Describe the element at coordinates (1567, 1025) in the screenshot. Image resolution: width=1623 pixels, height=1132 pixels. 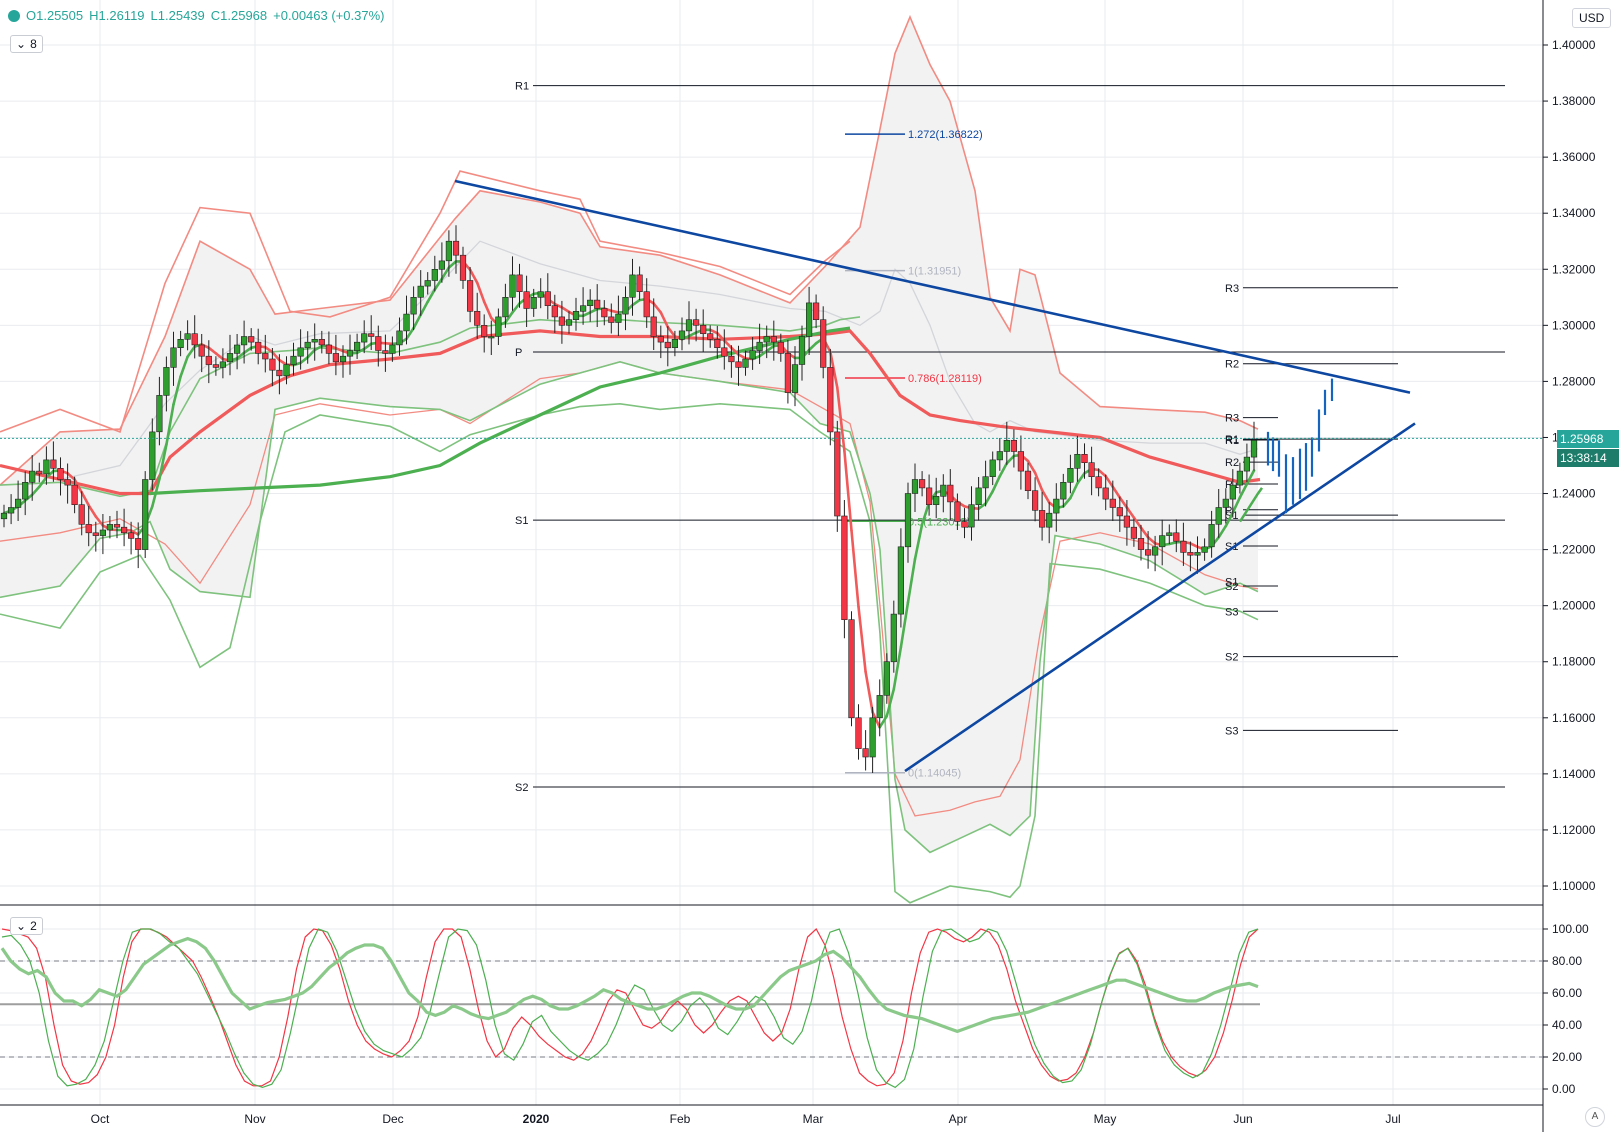
I see `oscillator-axis-label: 40.00` at that location.